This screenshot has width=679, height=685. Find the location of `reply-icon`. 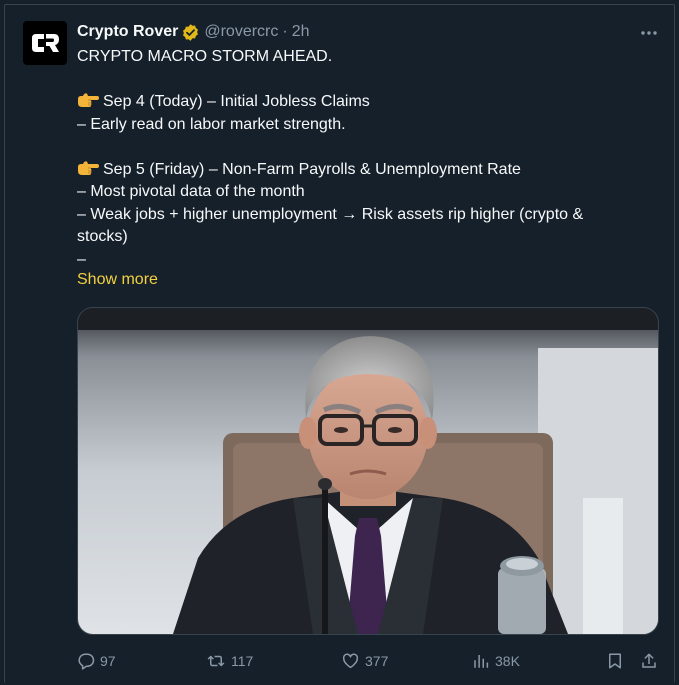

reply-icon is located at coordinates (86, 661).